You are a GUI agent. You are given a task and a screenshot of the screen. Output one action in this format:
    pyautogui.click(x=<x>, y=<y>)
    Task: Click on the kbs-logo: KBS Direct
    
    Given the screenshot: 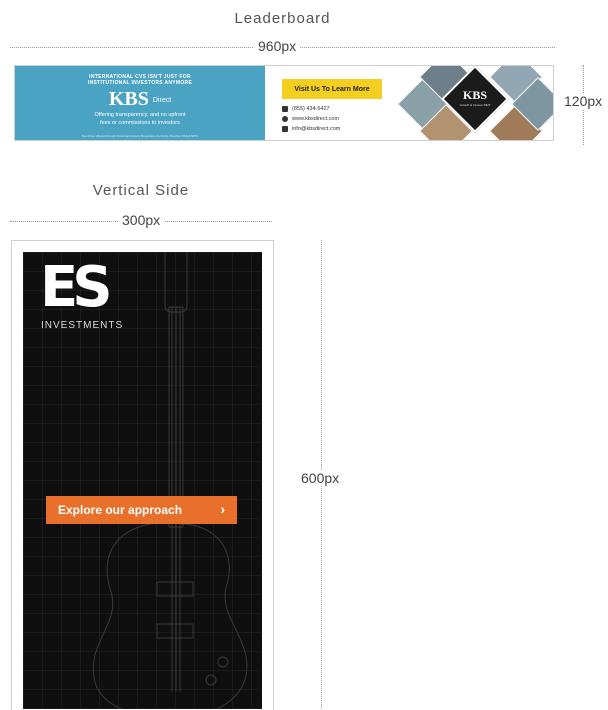 What is the action you would take?
    pyautogui.click(x=140, y=99)
    